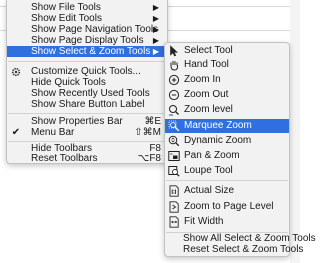 The height and width of the screenshot is (263, 320). I want to click on submenu-item-hand-tool: Hand Tool, so click(227, 65).